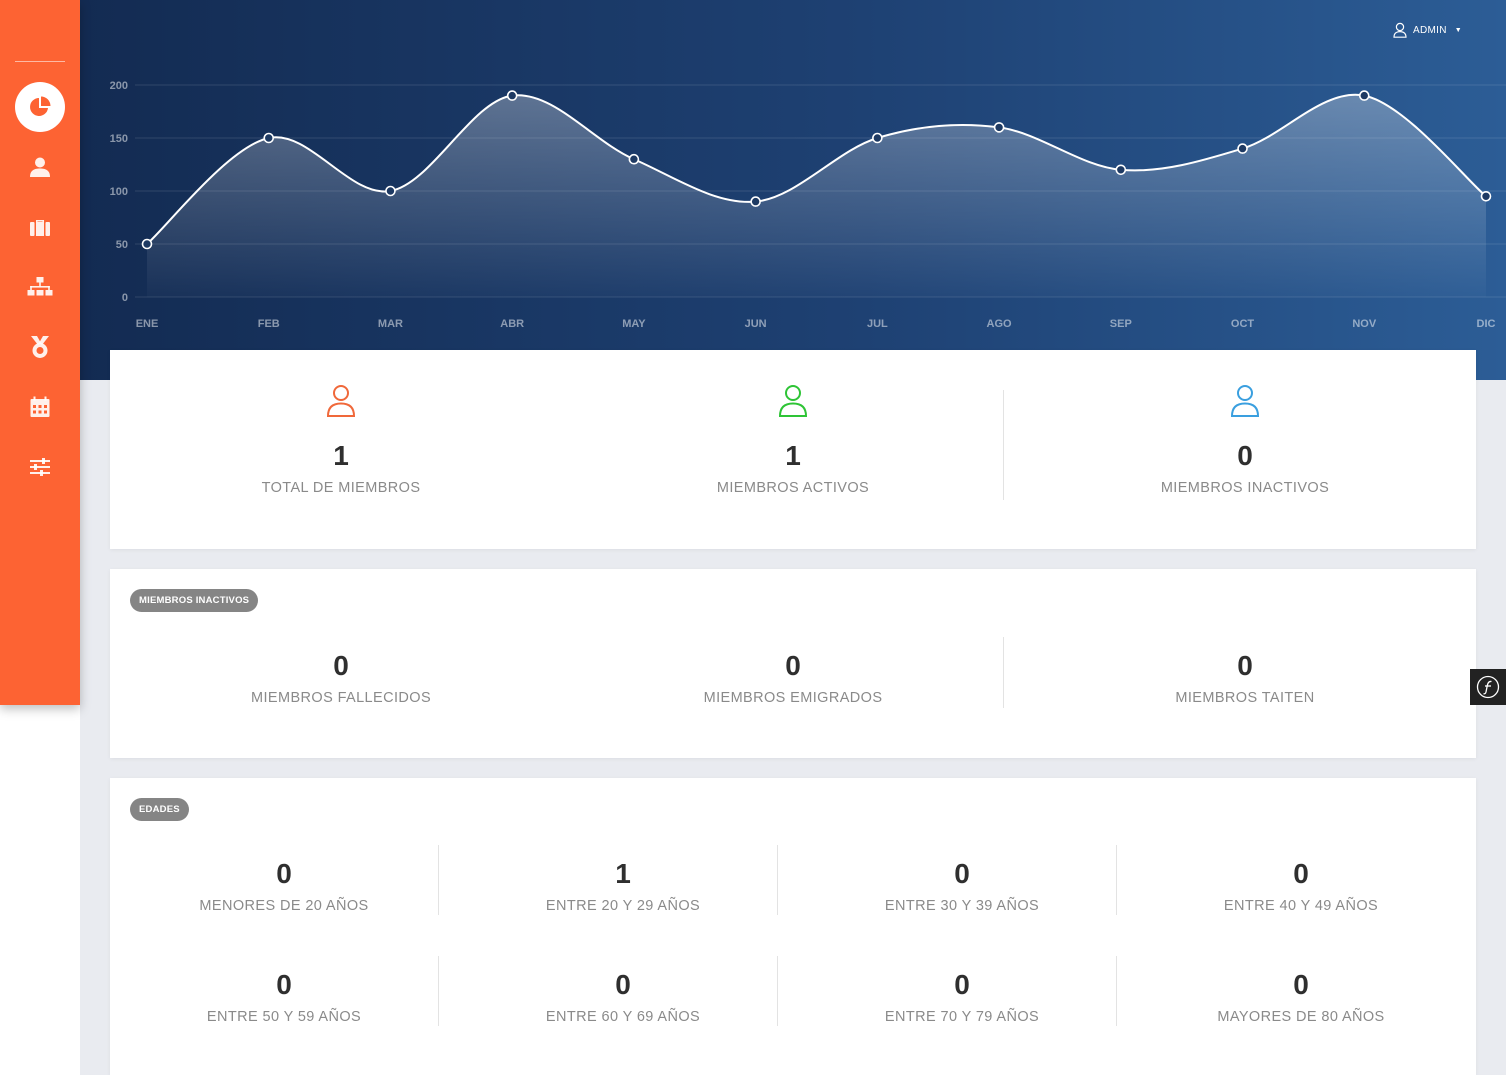 Image resolution: width=1506 pixels, height=1075 pixels. What do you see at coordinates (390, 324) in the screenshot?
I see `x-tick-label: MAR` at bounding box center [390, 324].